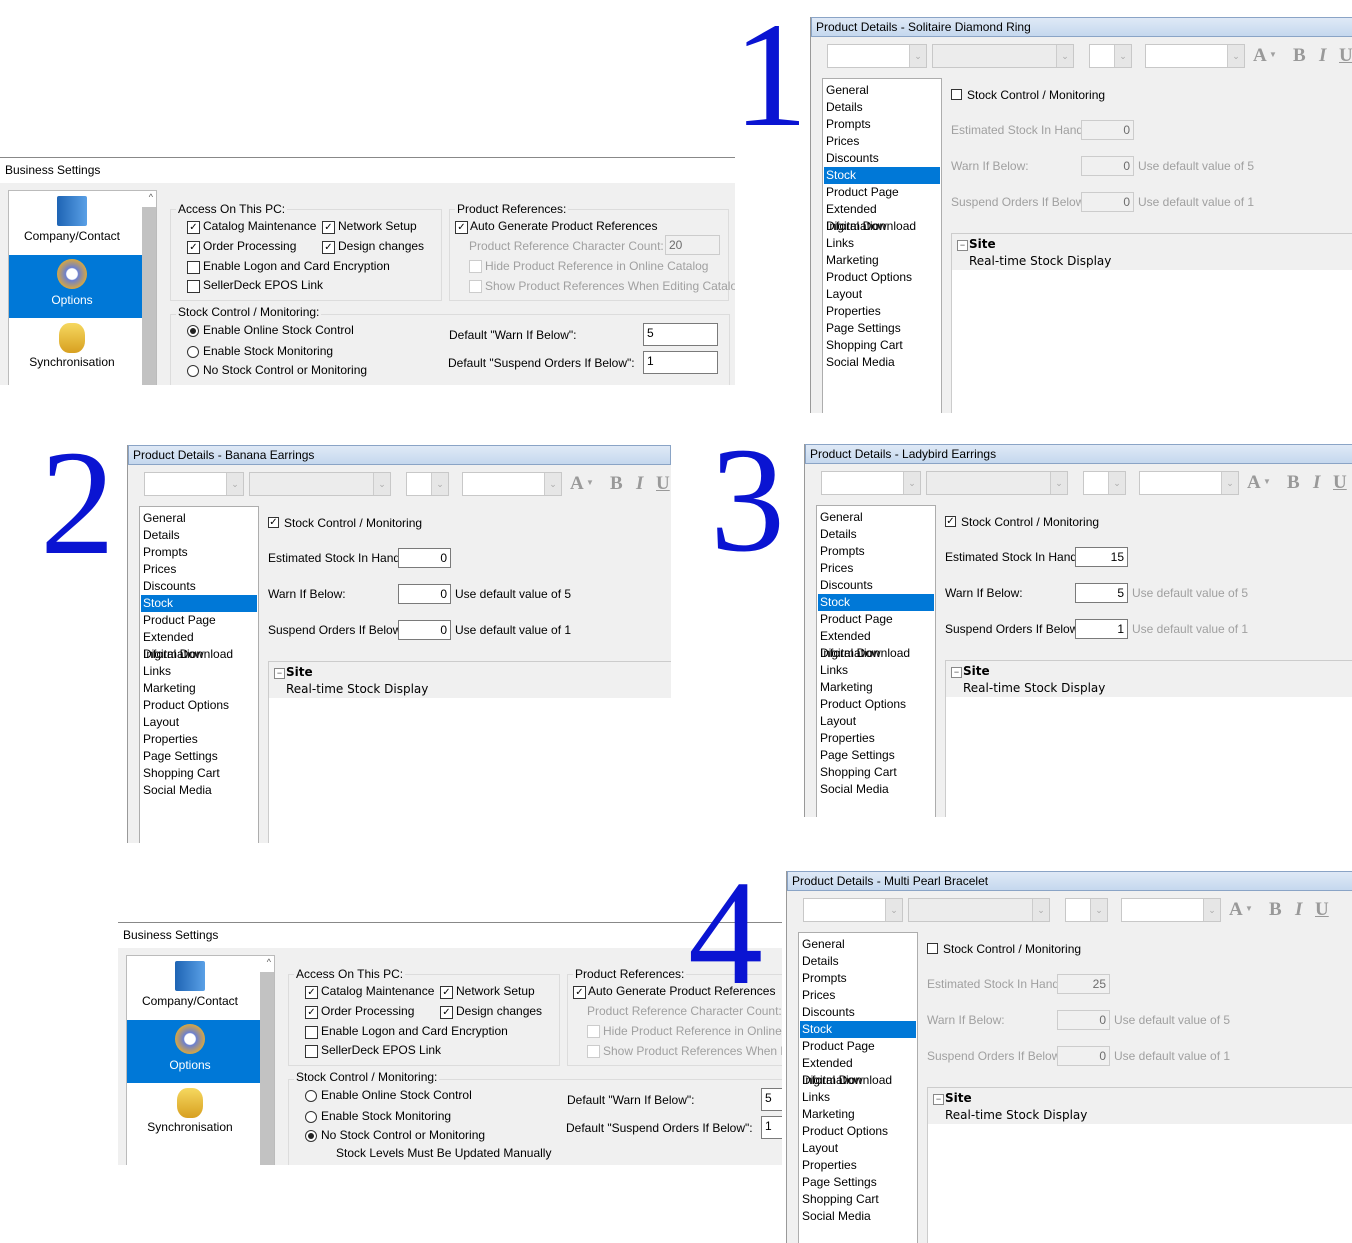 The width and height of the screenshot is (1352, 1243). I want to click on sidebar-item-company-contact: Company/Contact, so click(72, 236).